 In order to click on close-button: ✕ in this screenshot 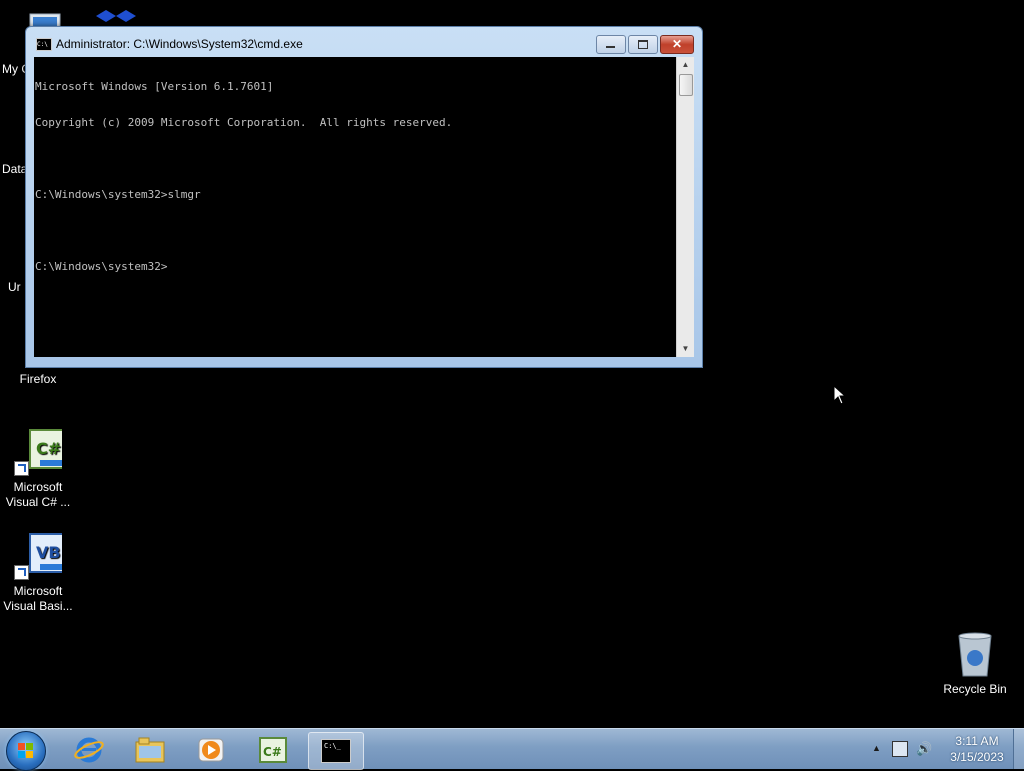, I will do `click(677, 44)`.